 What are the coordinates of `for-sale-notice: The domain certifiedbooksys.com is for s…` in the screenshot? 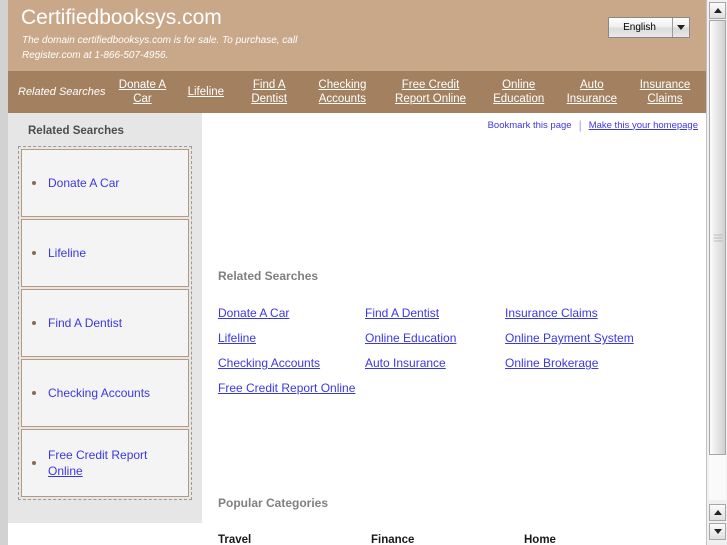 It's located at (160, 48).